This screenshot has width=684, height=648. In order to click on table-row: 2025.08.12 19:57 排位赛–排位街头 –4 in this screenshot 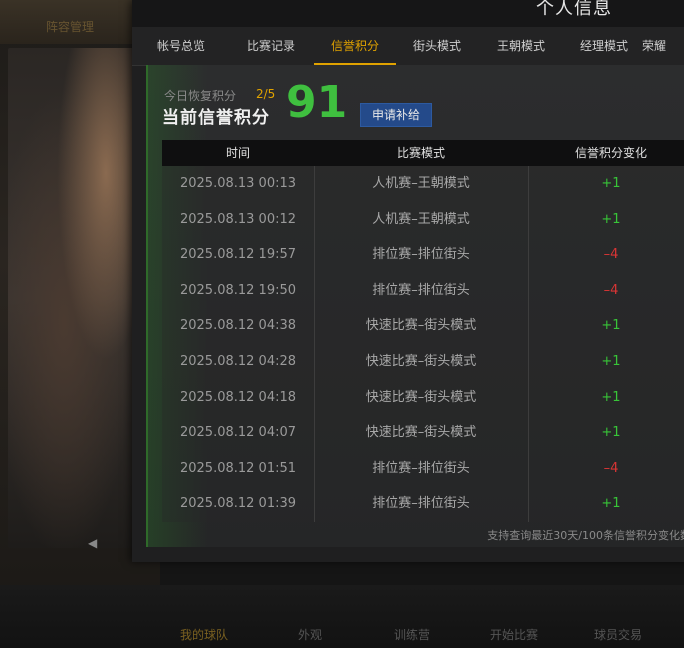, I will do `click(423, 254)`.